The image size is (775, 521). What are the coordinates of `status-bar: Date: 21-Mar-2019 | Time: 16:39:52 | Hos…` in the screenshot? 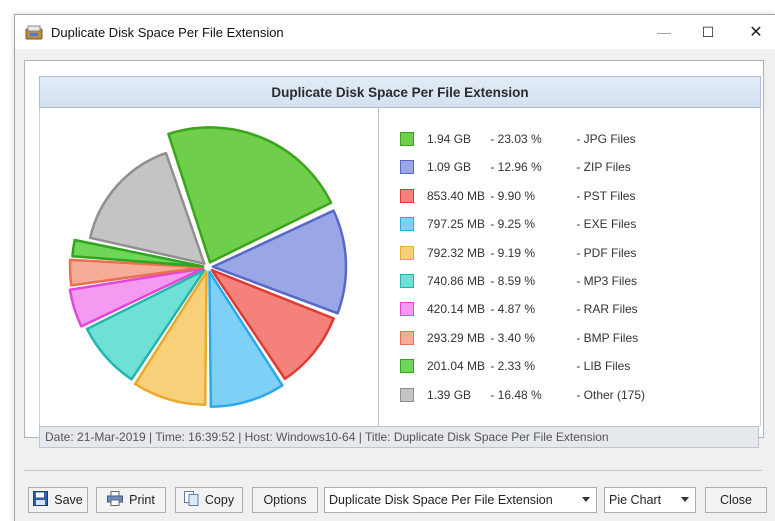 It's located at (399, 437).